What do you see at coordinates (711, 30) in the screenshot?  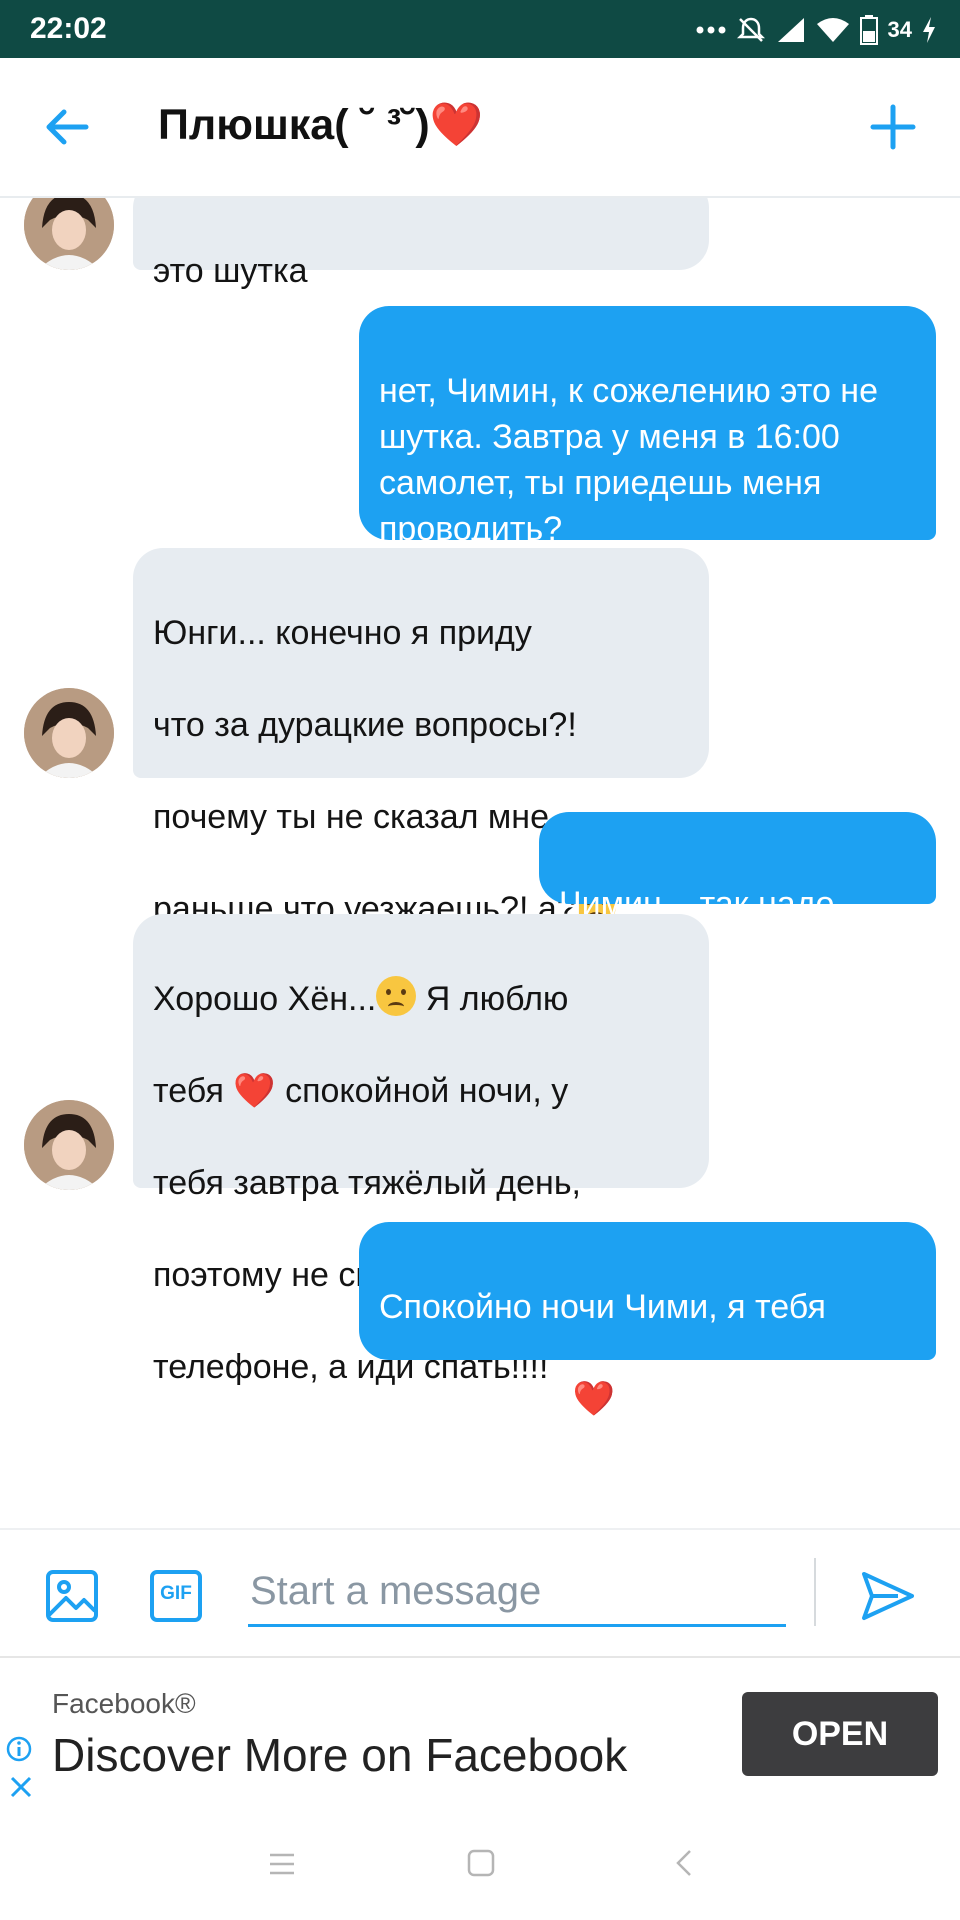 I see `more-dots-icon` at bounding box center [711, 30].